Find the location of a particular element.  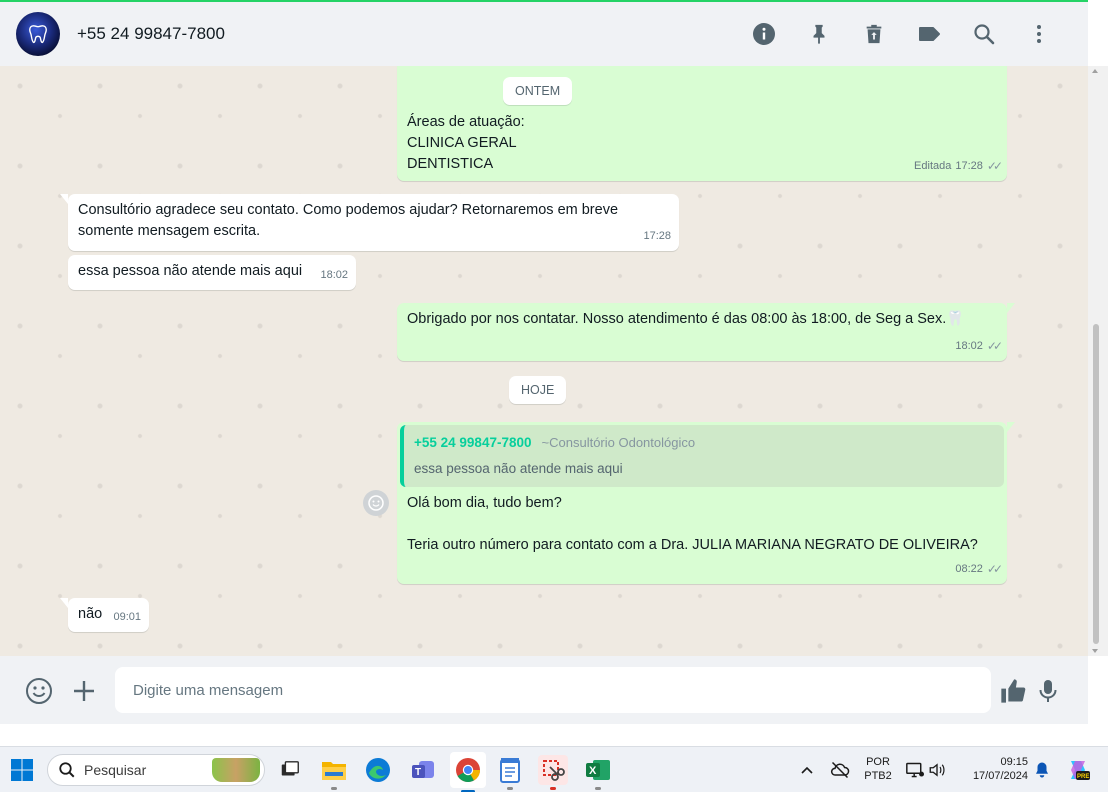

message-text: essa pessoa não atende mais aqui is located at coordinates (190, 271).